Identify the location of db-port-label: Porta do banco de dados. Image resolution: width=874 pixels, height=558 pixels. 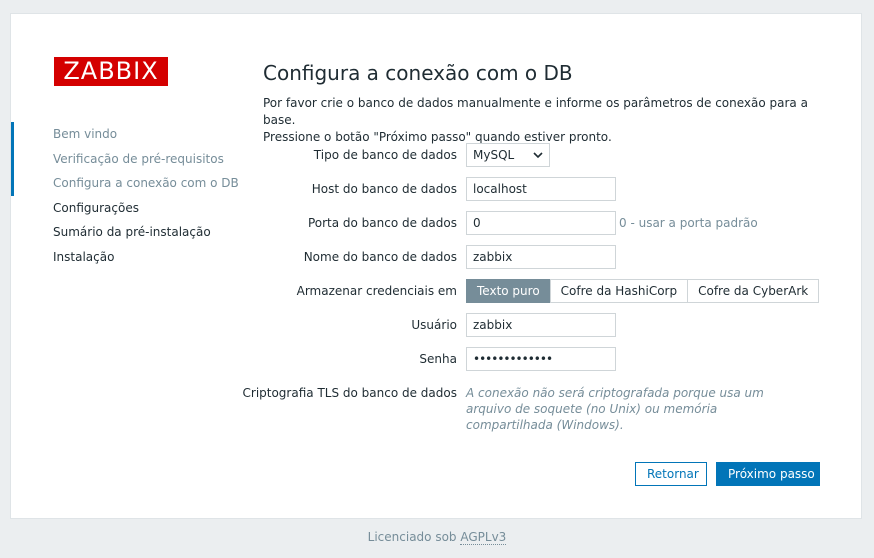
(382, 223).